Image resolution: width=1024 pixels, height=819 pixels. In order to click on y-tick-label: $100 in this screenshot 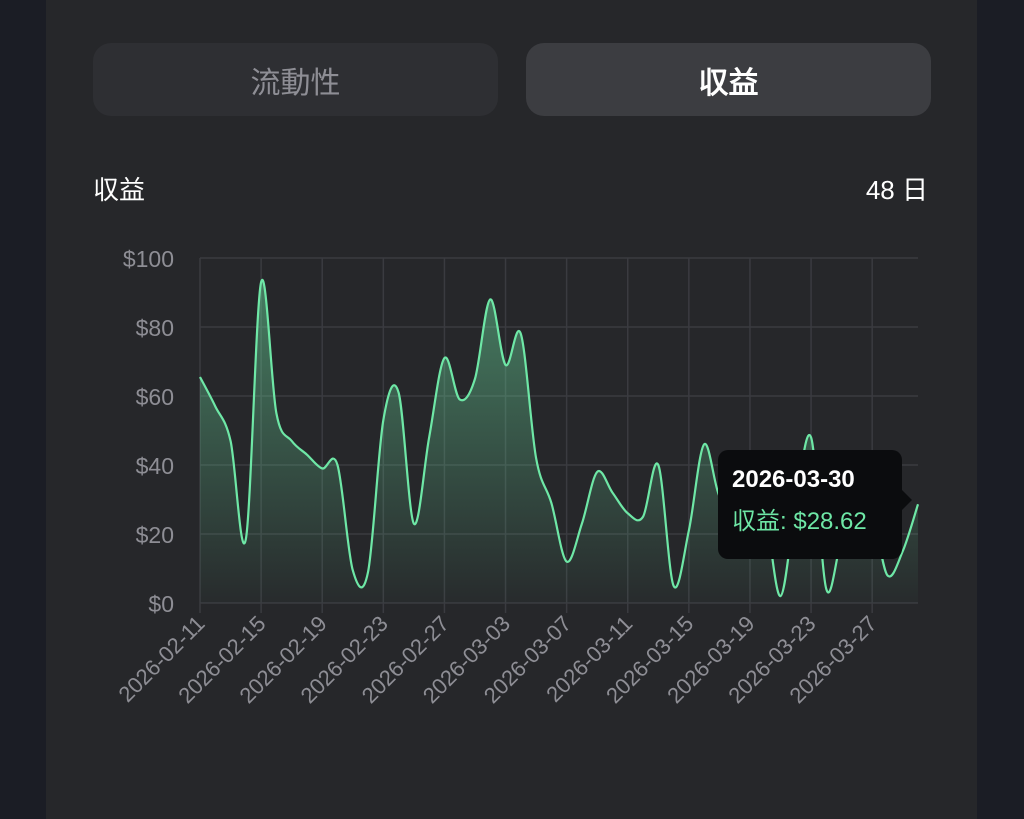, I will do `click(148, 259)`.